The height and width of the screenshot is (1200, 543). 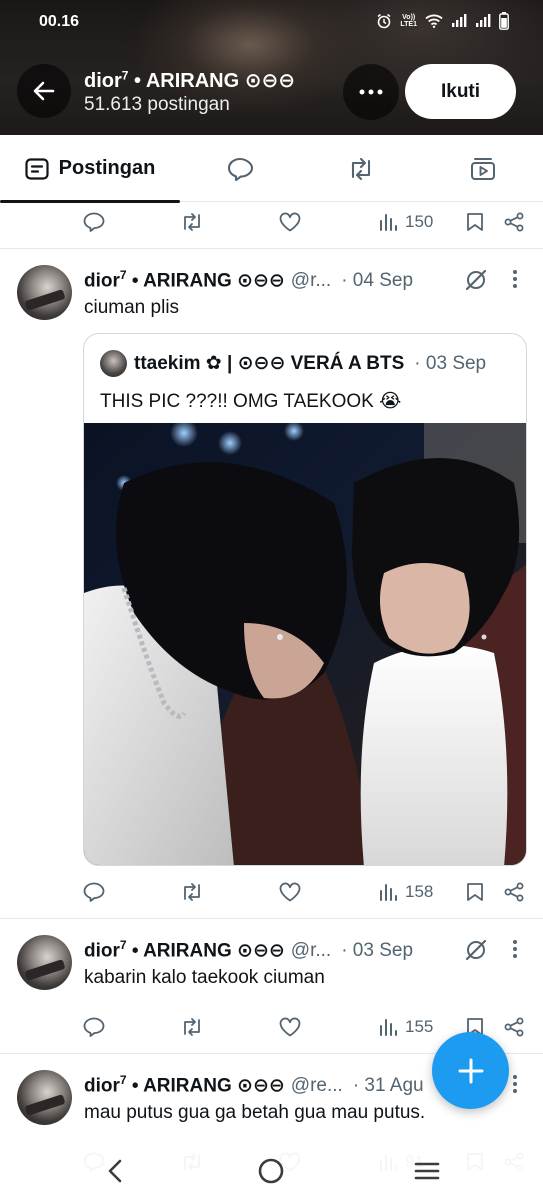 I want to click on quote-text: THIS PIC ???!! OMG TAEKOOK 😭, so click(x=251, y=401).